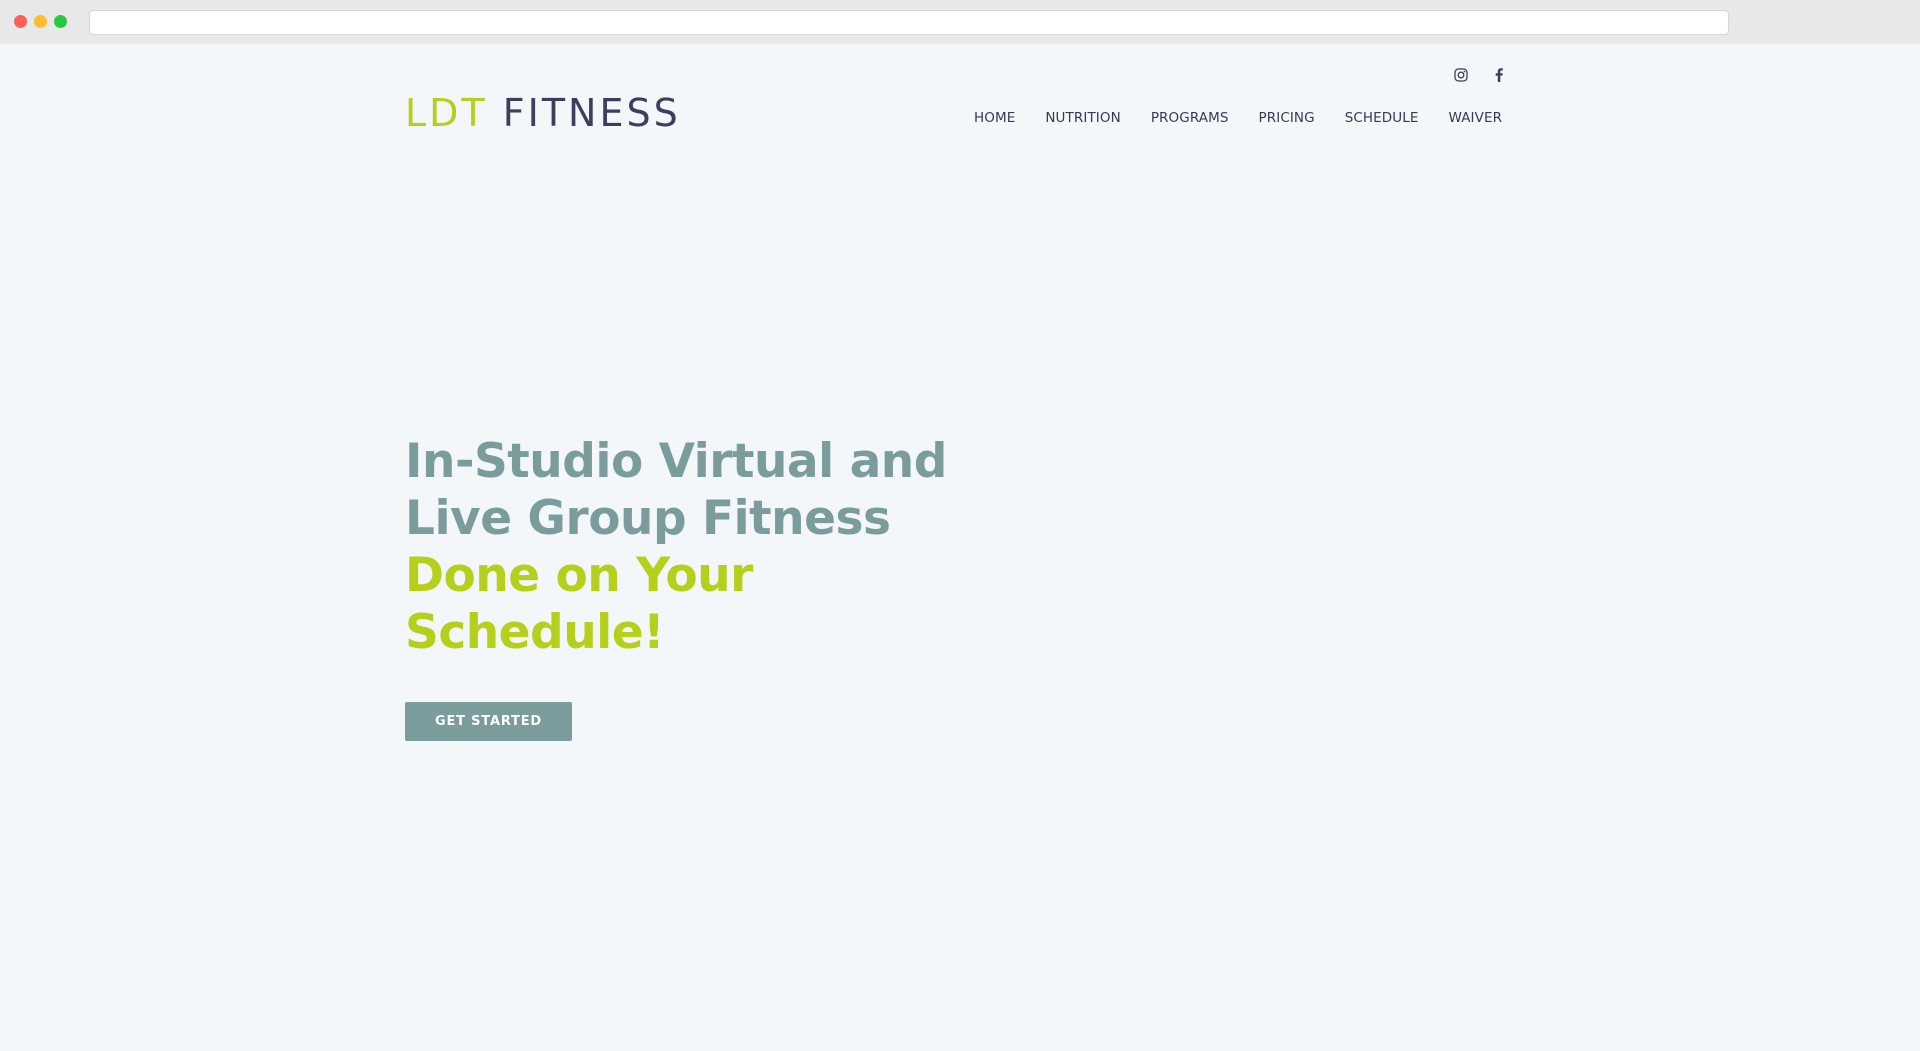 The width and height of the screenshot is (1920, 1051). I want to click on nav-item-programs: PROGRAMS, so click(1190, 118).